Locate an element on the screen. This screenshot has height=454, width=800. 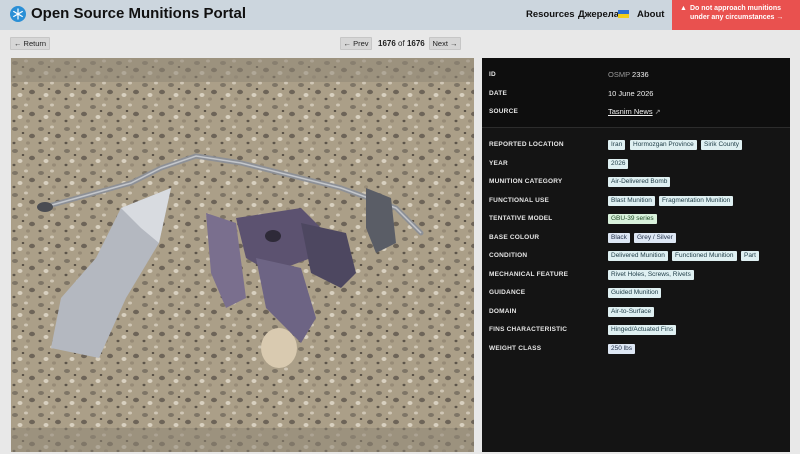
munition-category-tag: Air-Delivered Bomb is located at coordinates (639, 182).